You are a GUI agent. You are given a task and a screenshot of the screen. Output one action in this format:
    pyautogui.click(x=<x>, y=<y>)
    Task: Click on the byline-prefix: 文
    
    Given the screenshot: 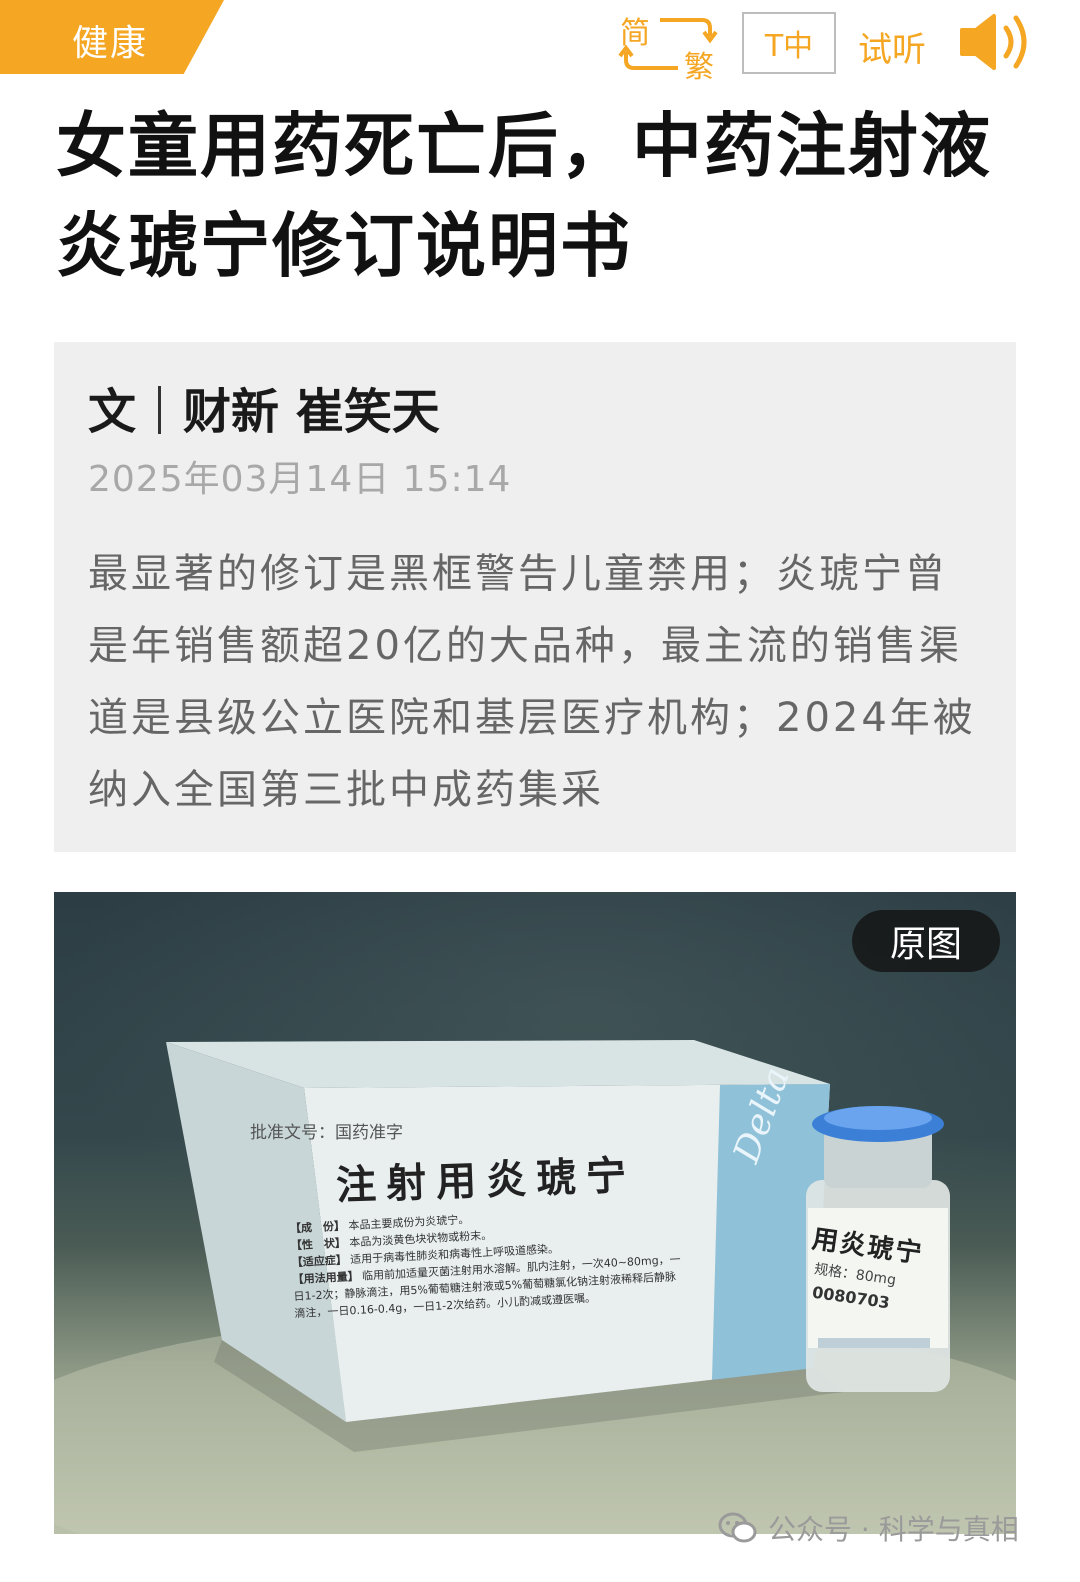 What is the action you would take?
    pyautogui.click(x=112, y=412)
    